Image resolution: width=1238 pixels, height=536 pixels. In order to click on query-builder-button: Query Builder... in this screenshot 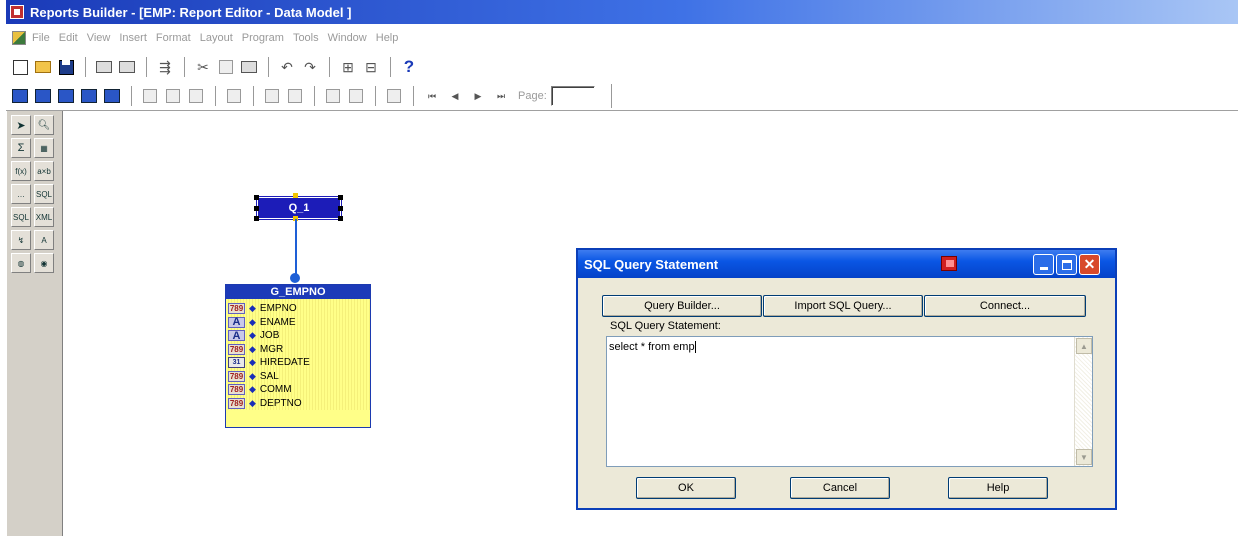, I will do `click(682, 306)`.